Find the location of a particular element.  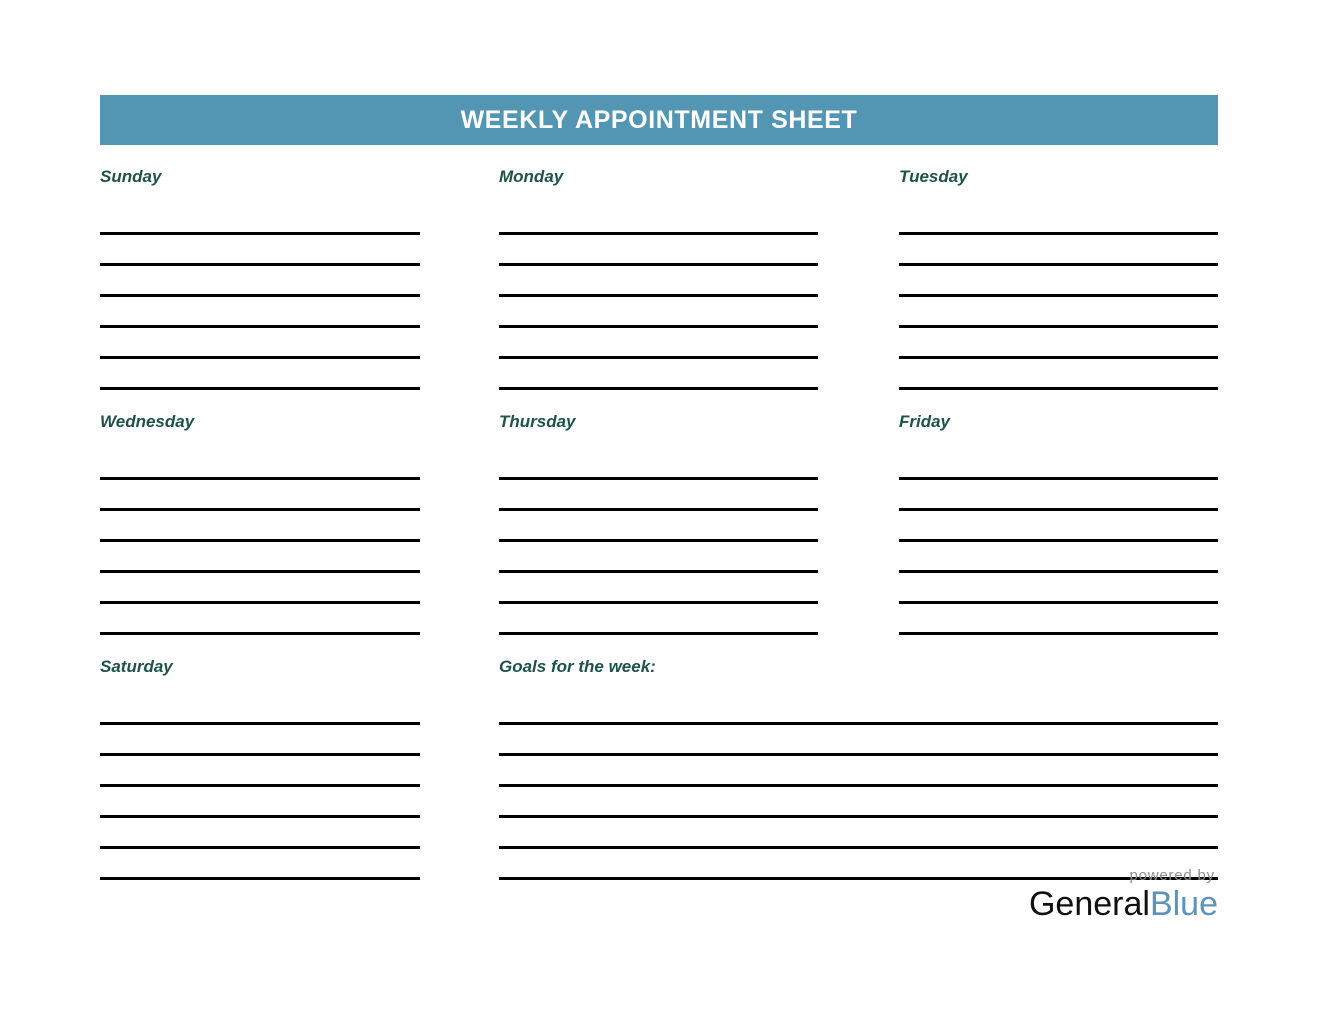

goals-block: Goals for the week: is located at coordinates (858, 757).